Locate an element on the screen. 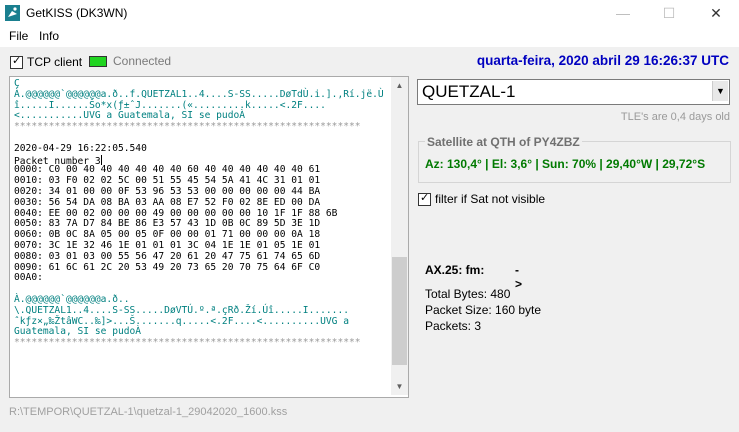  text-caret is located at coordinates (101, 159).